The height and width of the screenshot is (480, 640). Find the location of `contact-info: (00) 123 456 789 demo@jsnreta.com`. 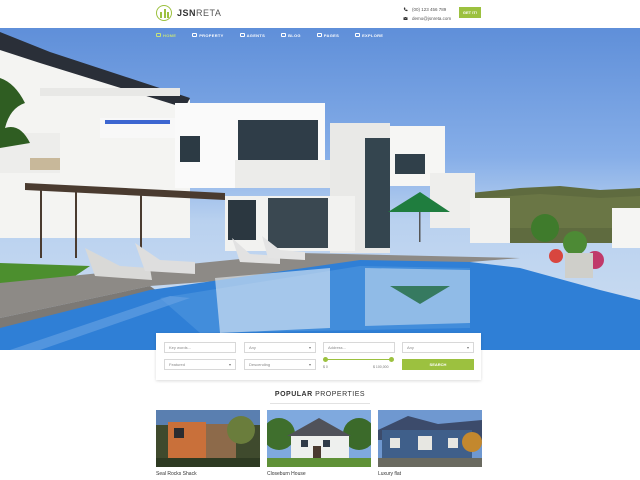

contact-info: (00) 123 456 789 demo@jsnreta.com is located at coordinates (427, 14).